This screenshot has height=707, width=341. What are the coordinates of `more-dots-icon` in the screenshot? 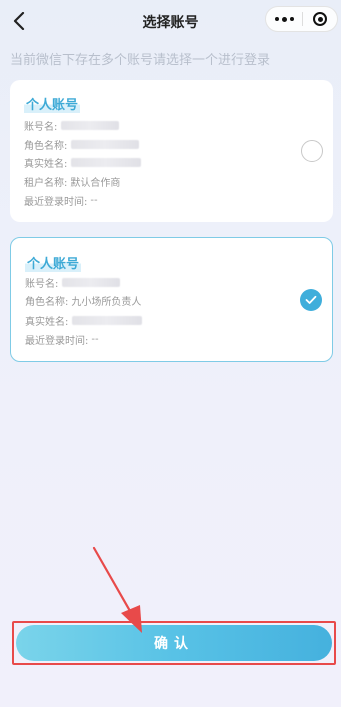 It's located at (276, 19).